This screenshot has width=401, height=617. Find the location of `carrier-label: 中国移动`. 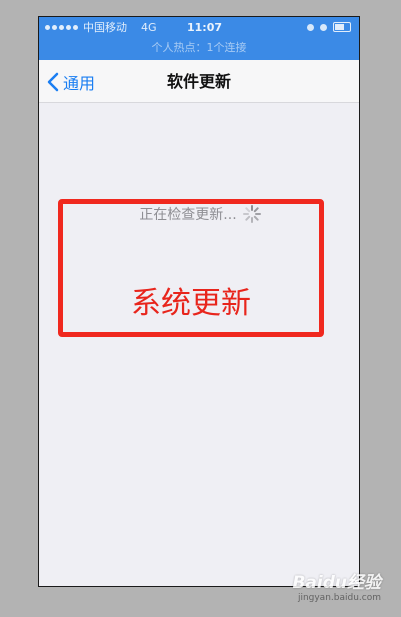

carrier-label: 中国移动 is located at coordinates (105, 27).